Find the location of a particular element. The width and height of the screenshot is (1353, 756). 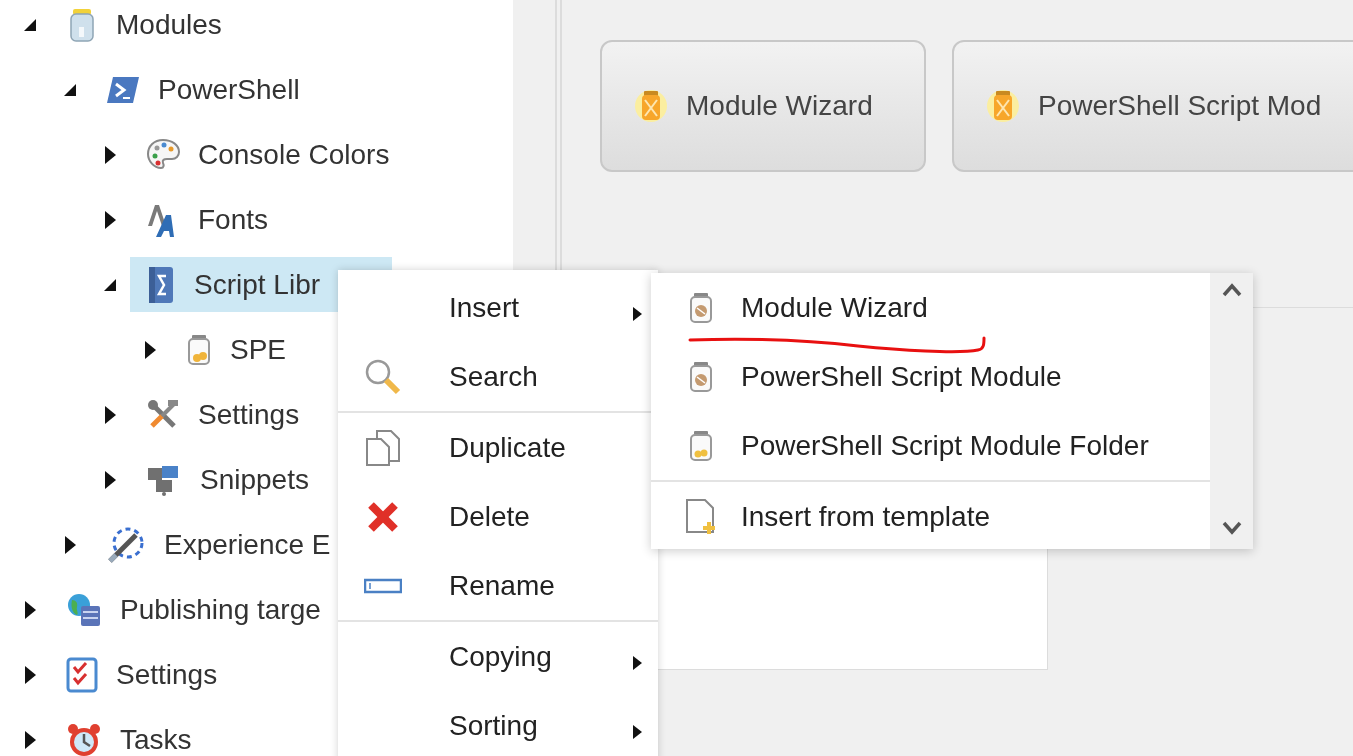

menu-item: Insert is located at coordinates (484, 307).